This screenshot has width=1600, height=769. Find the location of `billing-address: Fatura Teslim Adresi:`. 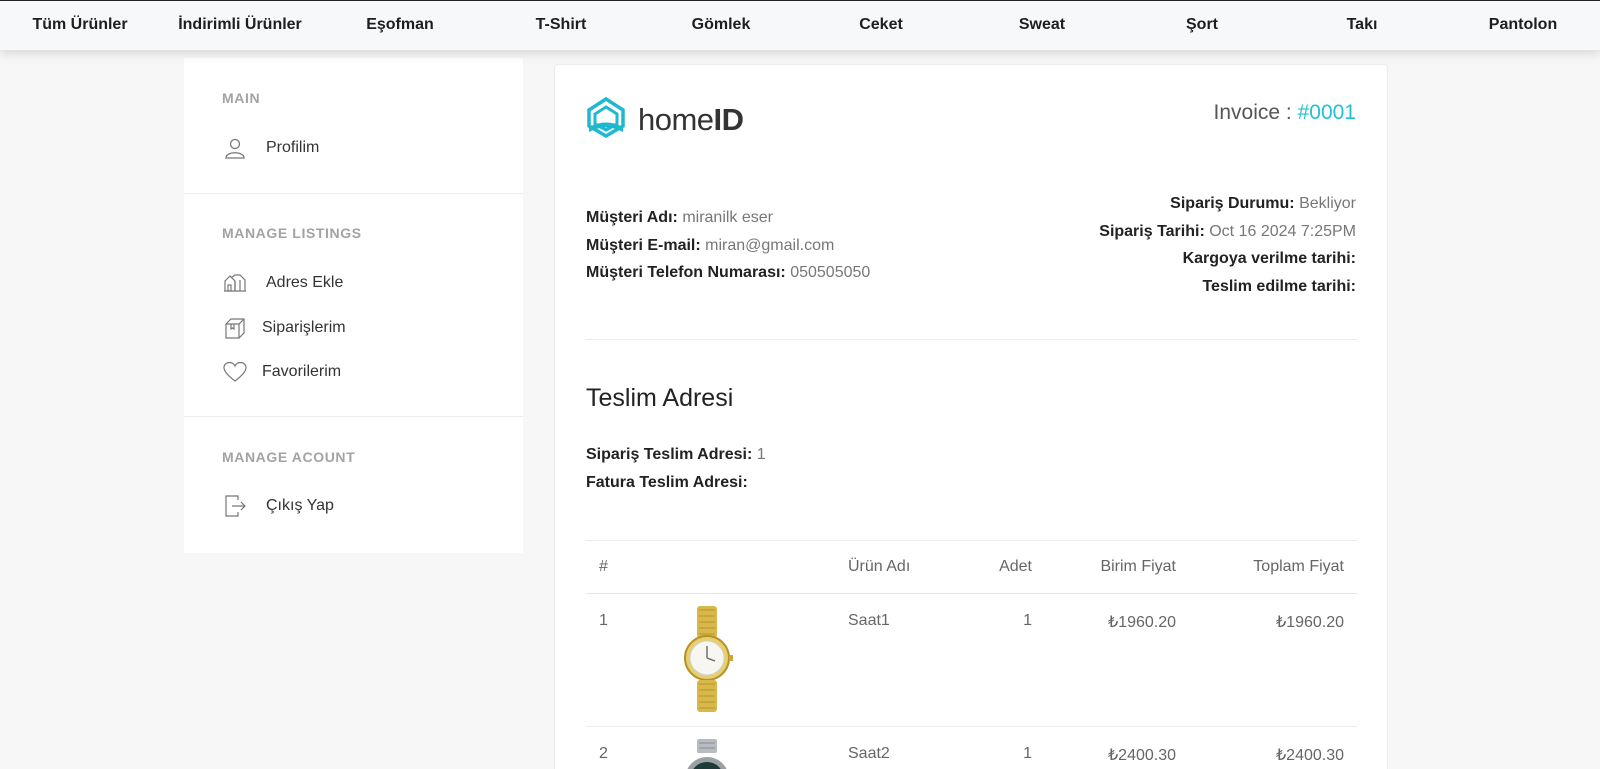

billing-address: Fatura Teslim Adresi: is located at coordinates (667, 482).